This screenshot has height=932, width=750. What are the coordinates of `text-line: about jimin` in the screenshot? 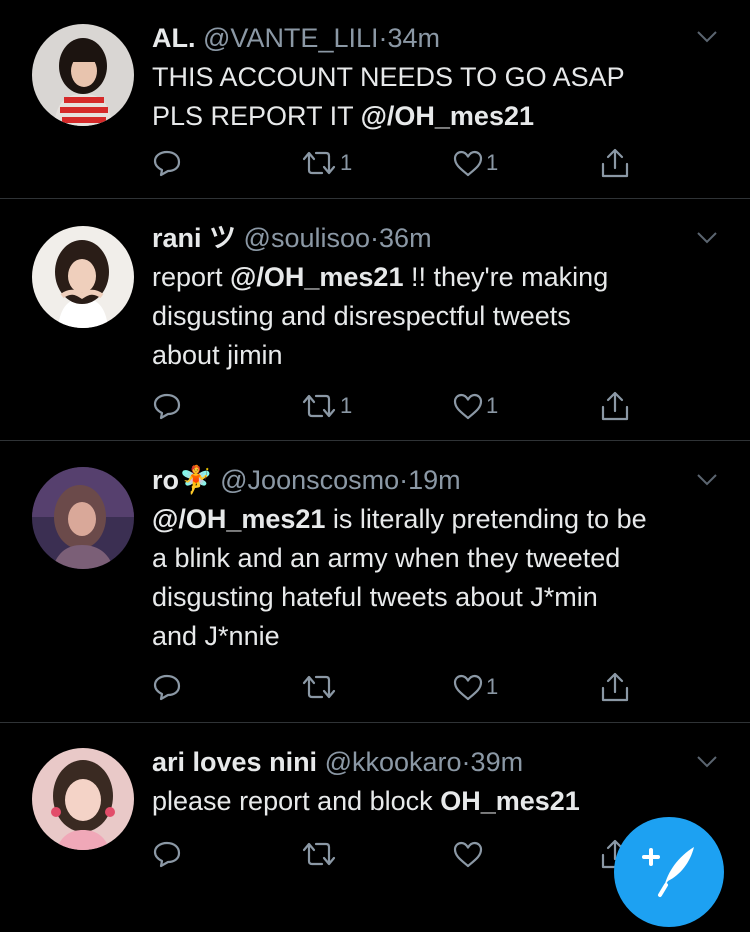 It's located at (436, 355).